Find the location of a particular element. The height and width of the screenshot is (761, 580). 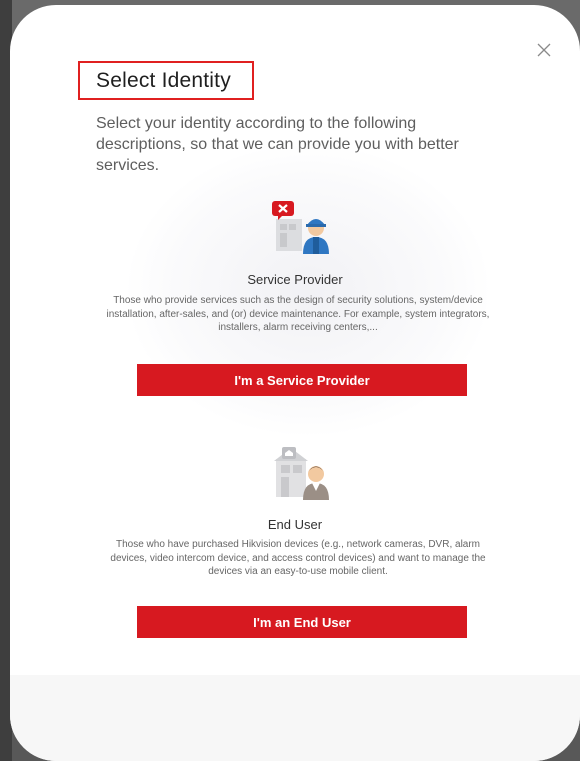

title-highlight: Select Identity is located at coordinates (166, 80).